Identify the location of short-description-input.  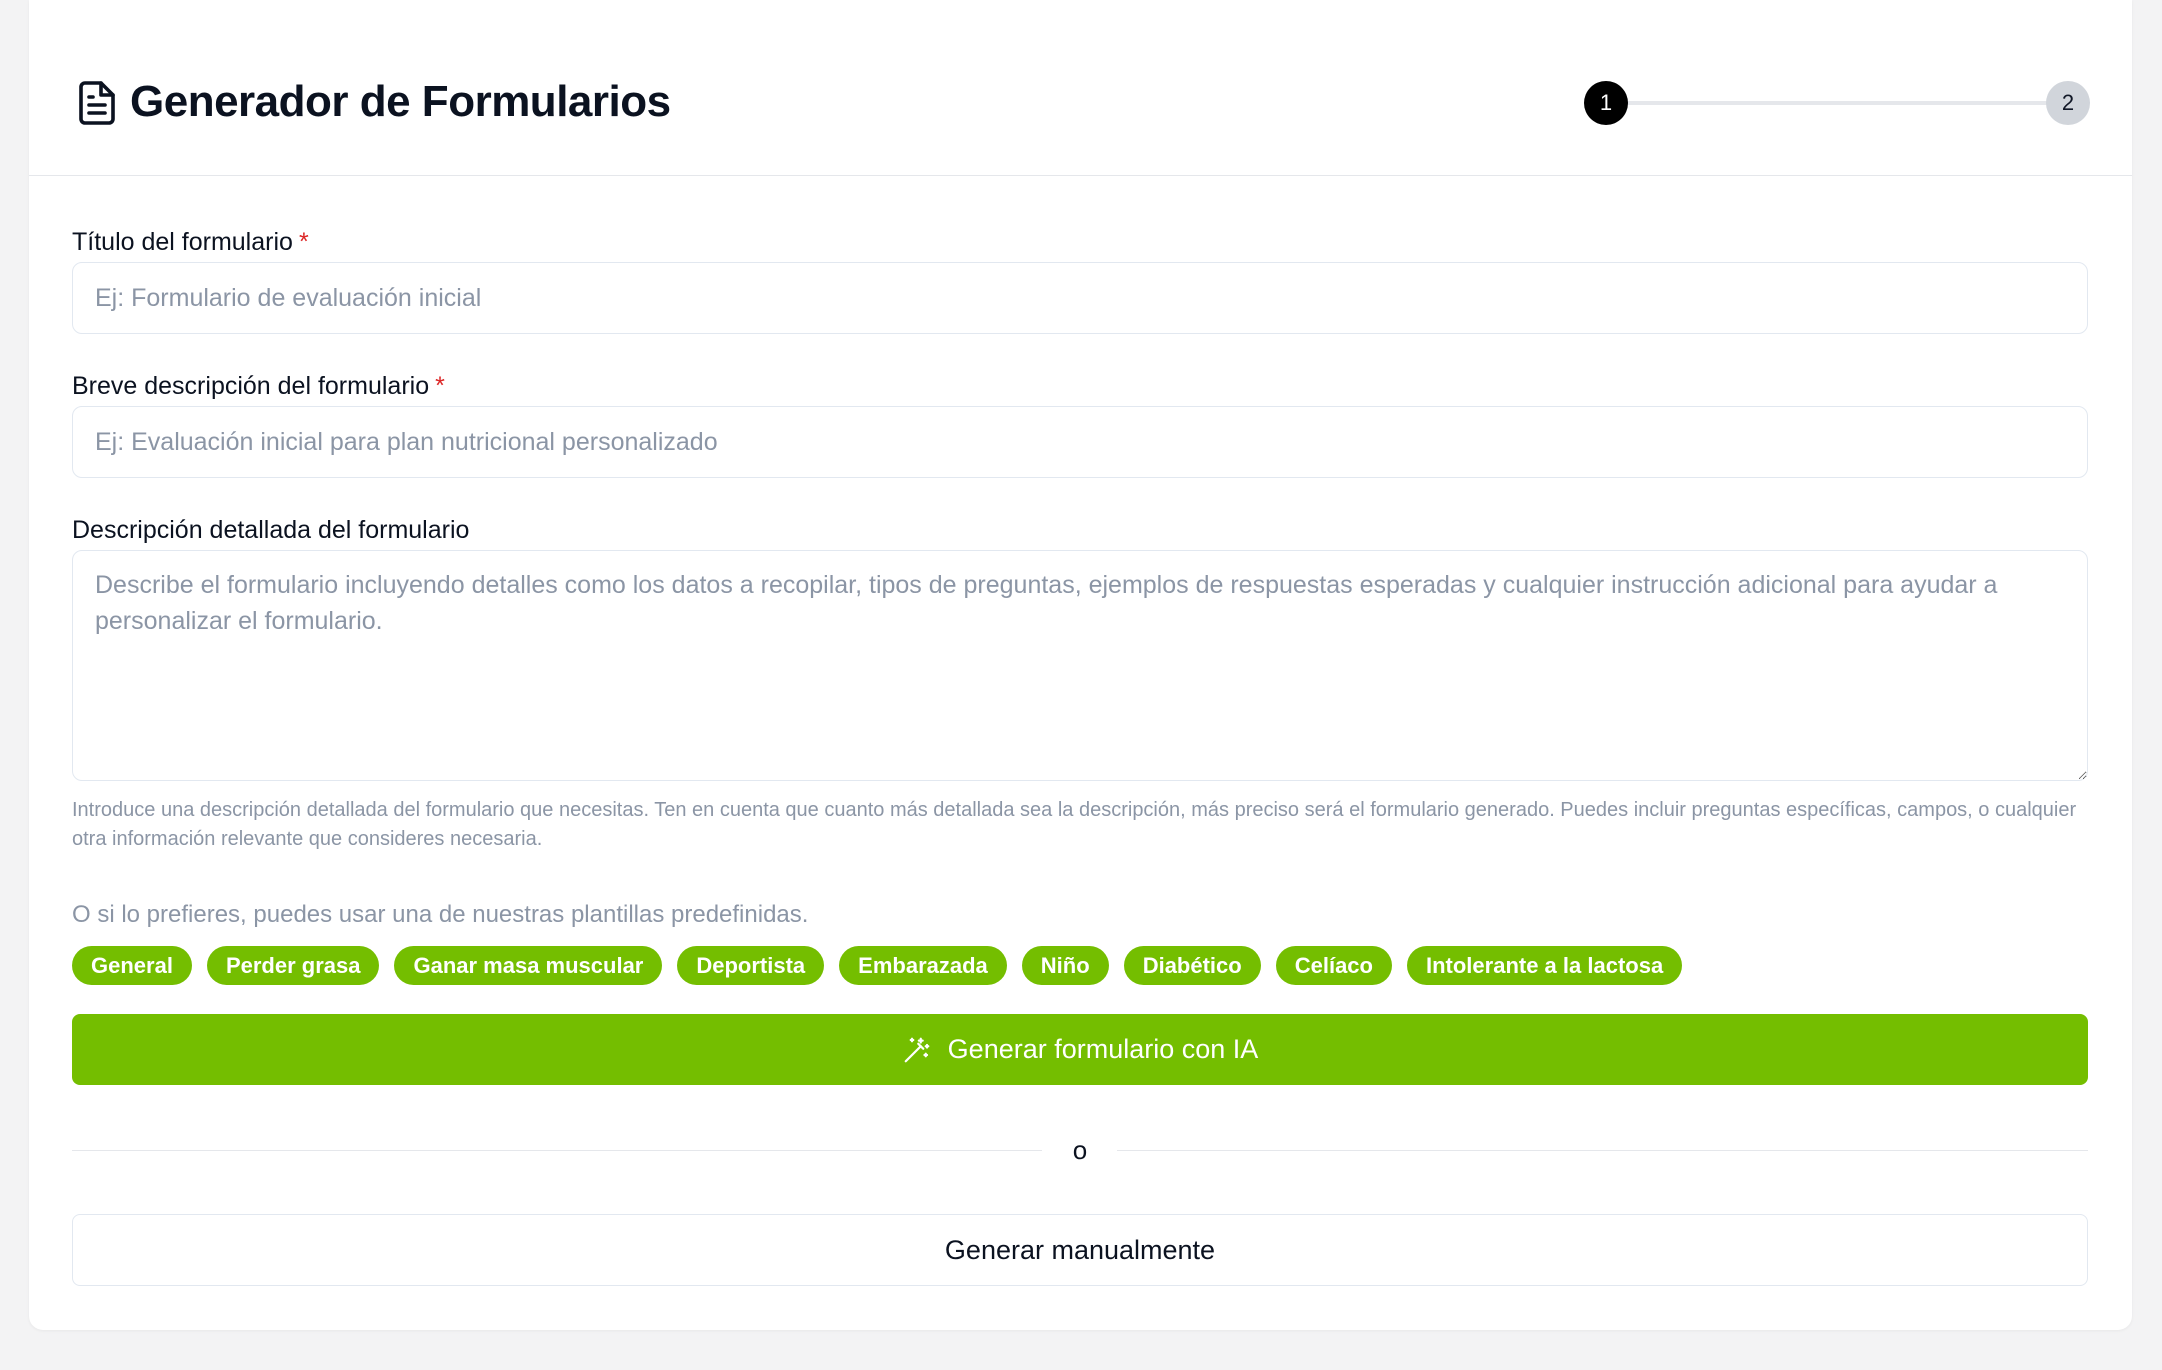
(1080, 442).